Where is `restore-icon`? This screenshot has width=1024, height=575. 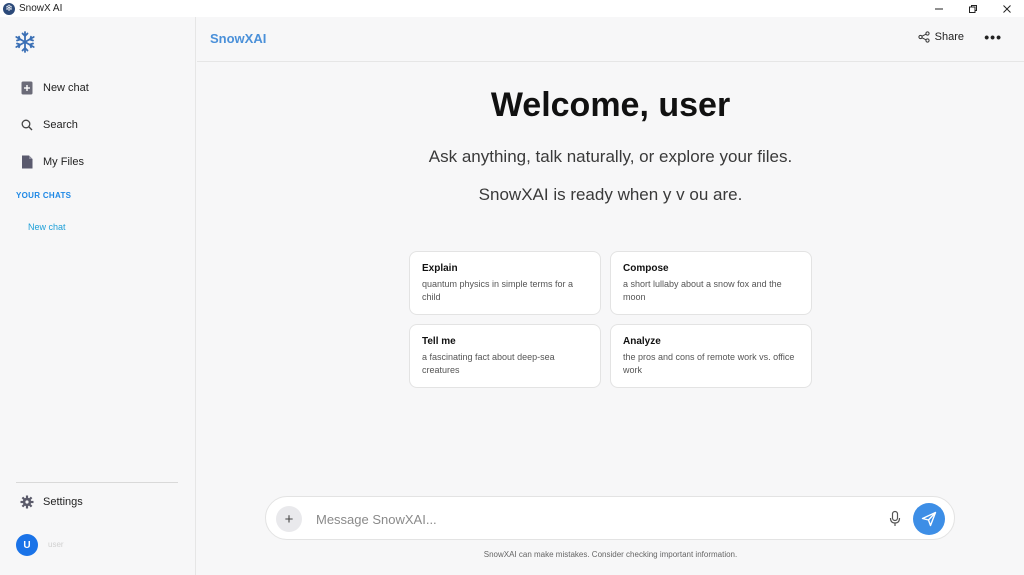
restore-icon is located at coordinates (973, 8).